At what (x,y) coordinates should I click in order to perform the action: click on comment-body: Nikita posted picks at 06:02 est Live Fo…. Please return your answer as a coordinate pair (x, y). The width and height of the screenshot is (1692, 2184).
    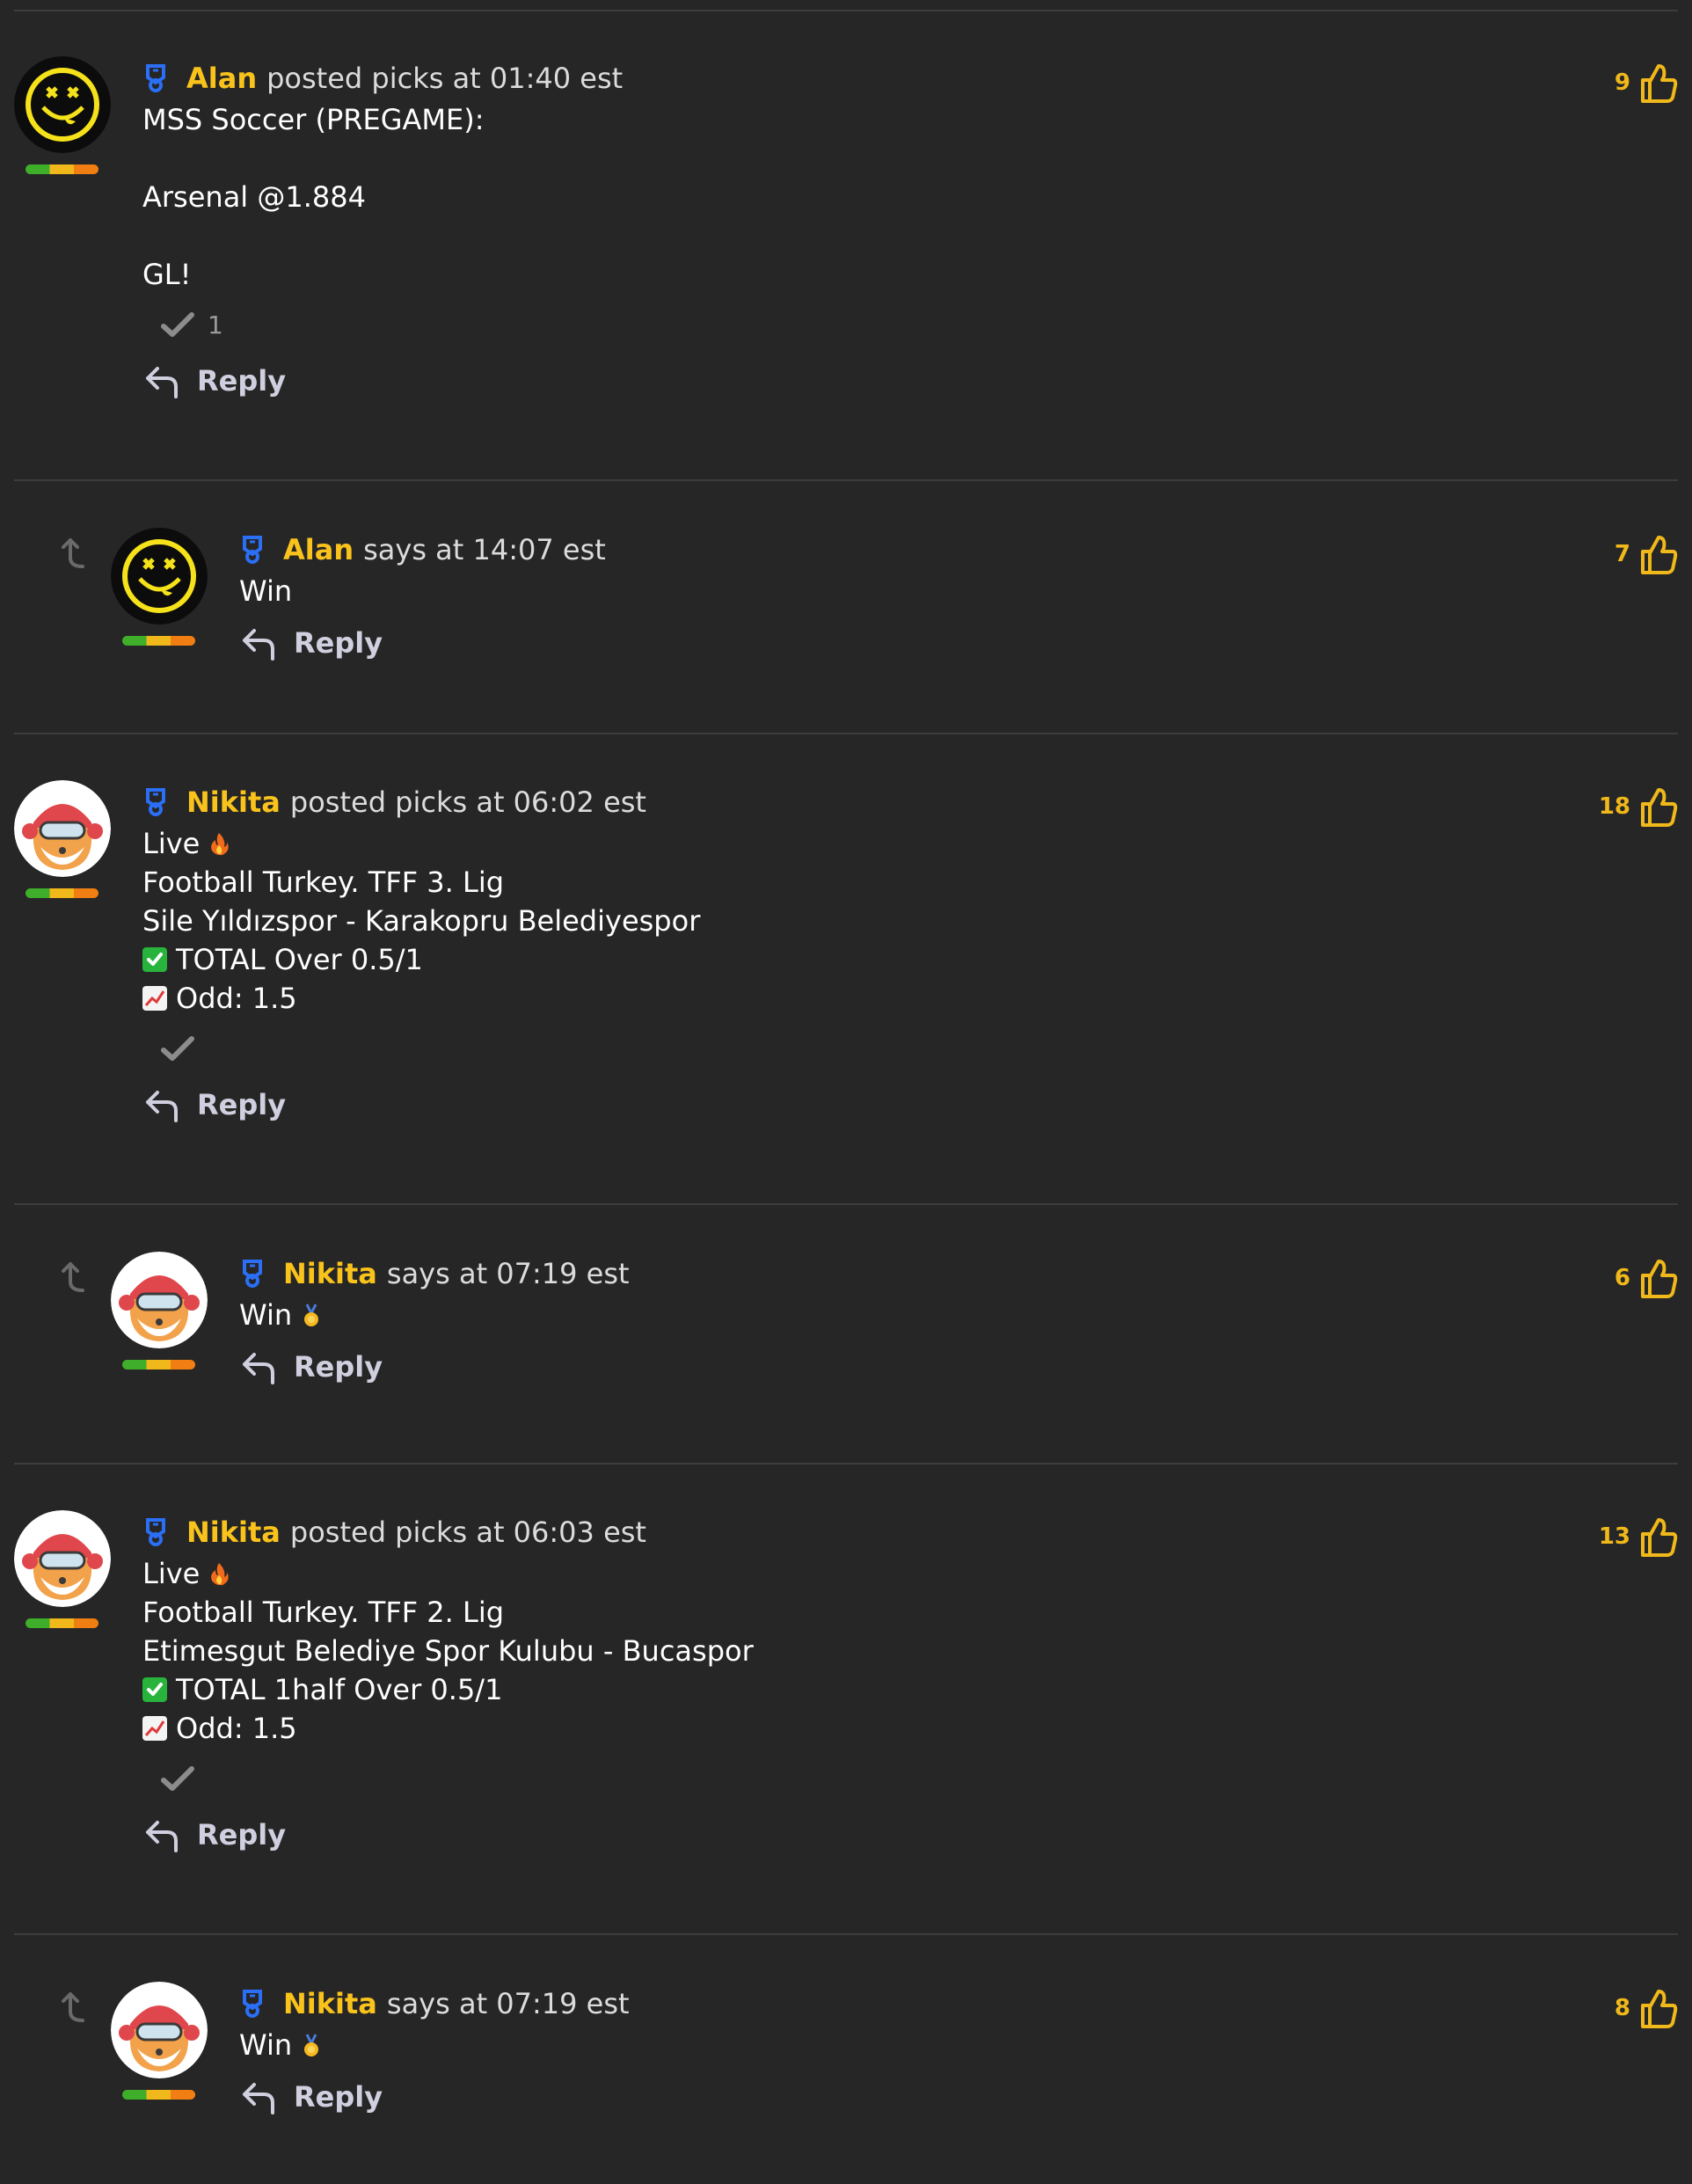
    Looking at the image, I should click on (864, 953).